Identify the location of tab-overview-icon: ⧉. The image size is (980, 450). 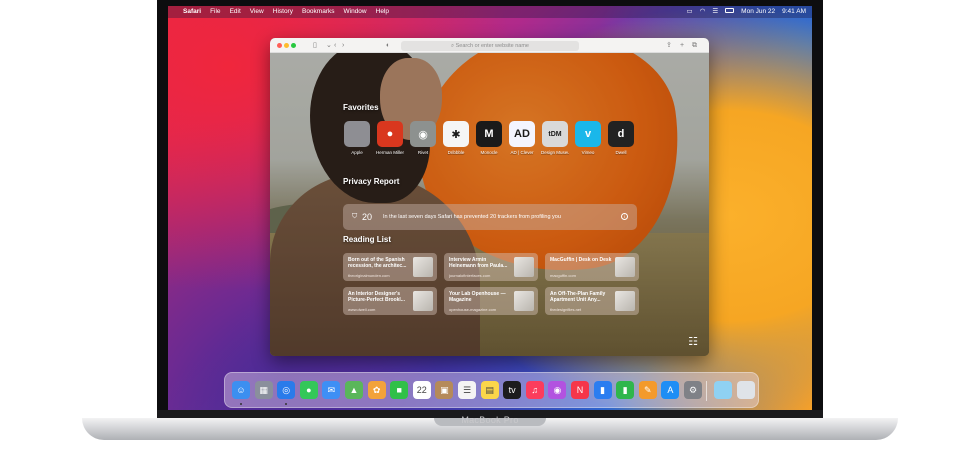
(694, 45).